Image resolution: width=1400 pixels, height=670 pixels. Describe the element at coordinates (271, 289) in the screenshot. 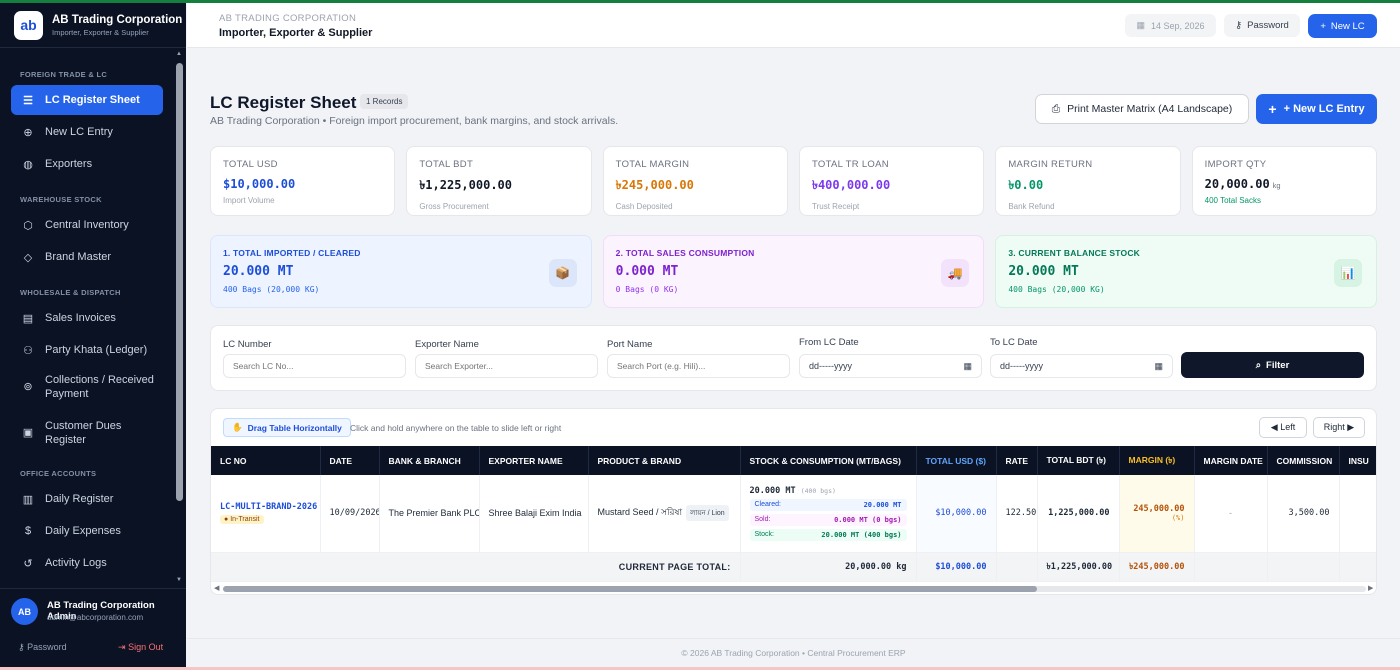

I see `flow-sub: 400 Bags (20,000 KG)` at that location.